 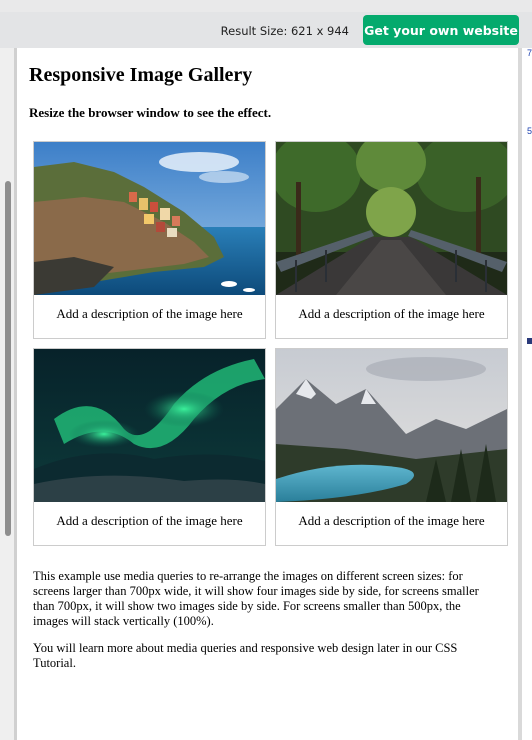 What do you see at coordinates (149, 218) in the screenshot?
I see `cinque-terre-image` at bounding box center [149, 218].